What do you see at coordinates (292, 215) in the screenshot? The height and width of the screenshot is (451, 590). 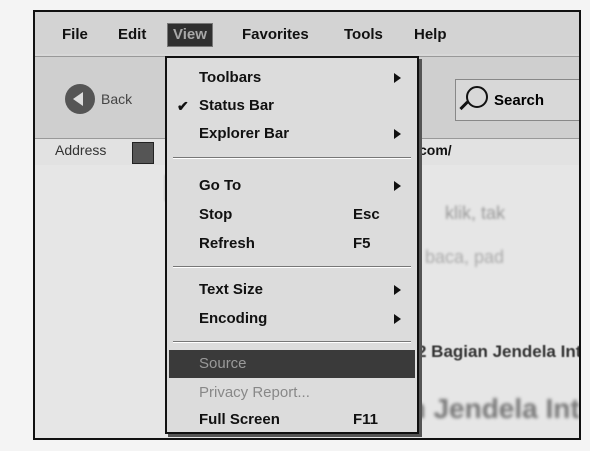 I see `menu-item-stop: Stop Esc` at bounding box center [292, 215].